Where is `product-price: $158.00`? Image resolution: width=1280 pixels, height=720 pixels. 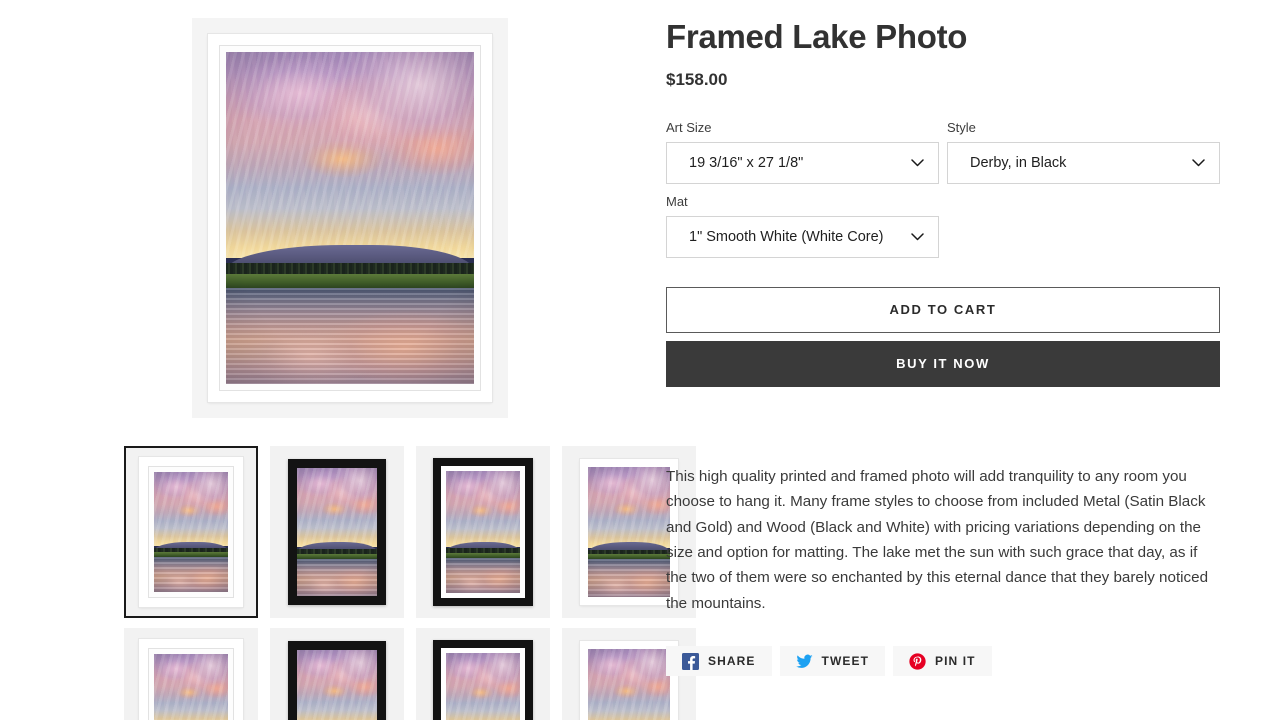
product-price: $158.00 is located at coordinates (697, 79).